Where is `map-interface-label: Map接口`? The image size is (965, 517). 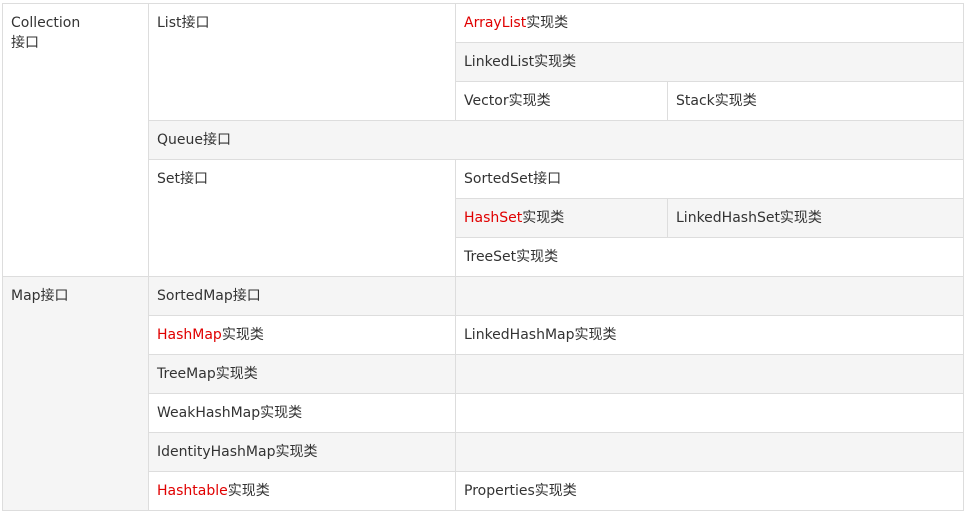
map-interface-label: Map接口 is located at coordinates (40, 296).